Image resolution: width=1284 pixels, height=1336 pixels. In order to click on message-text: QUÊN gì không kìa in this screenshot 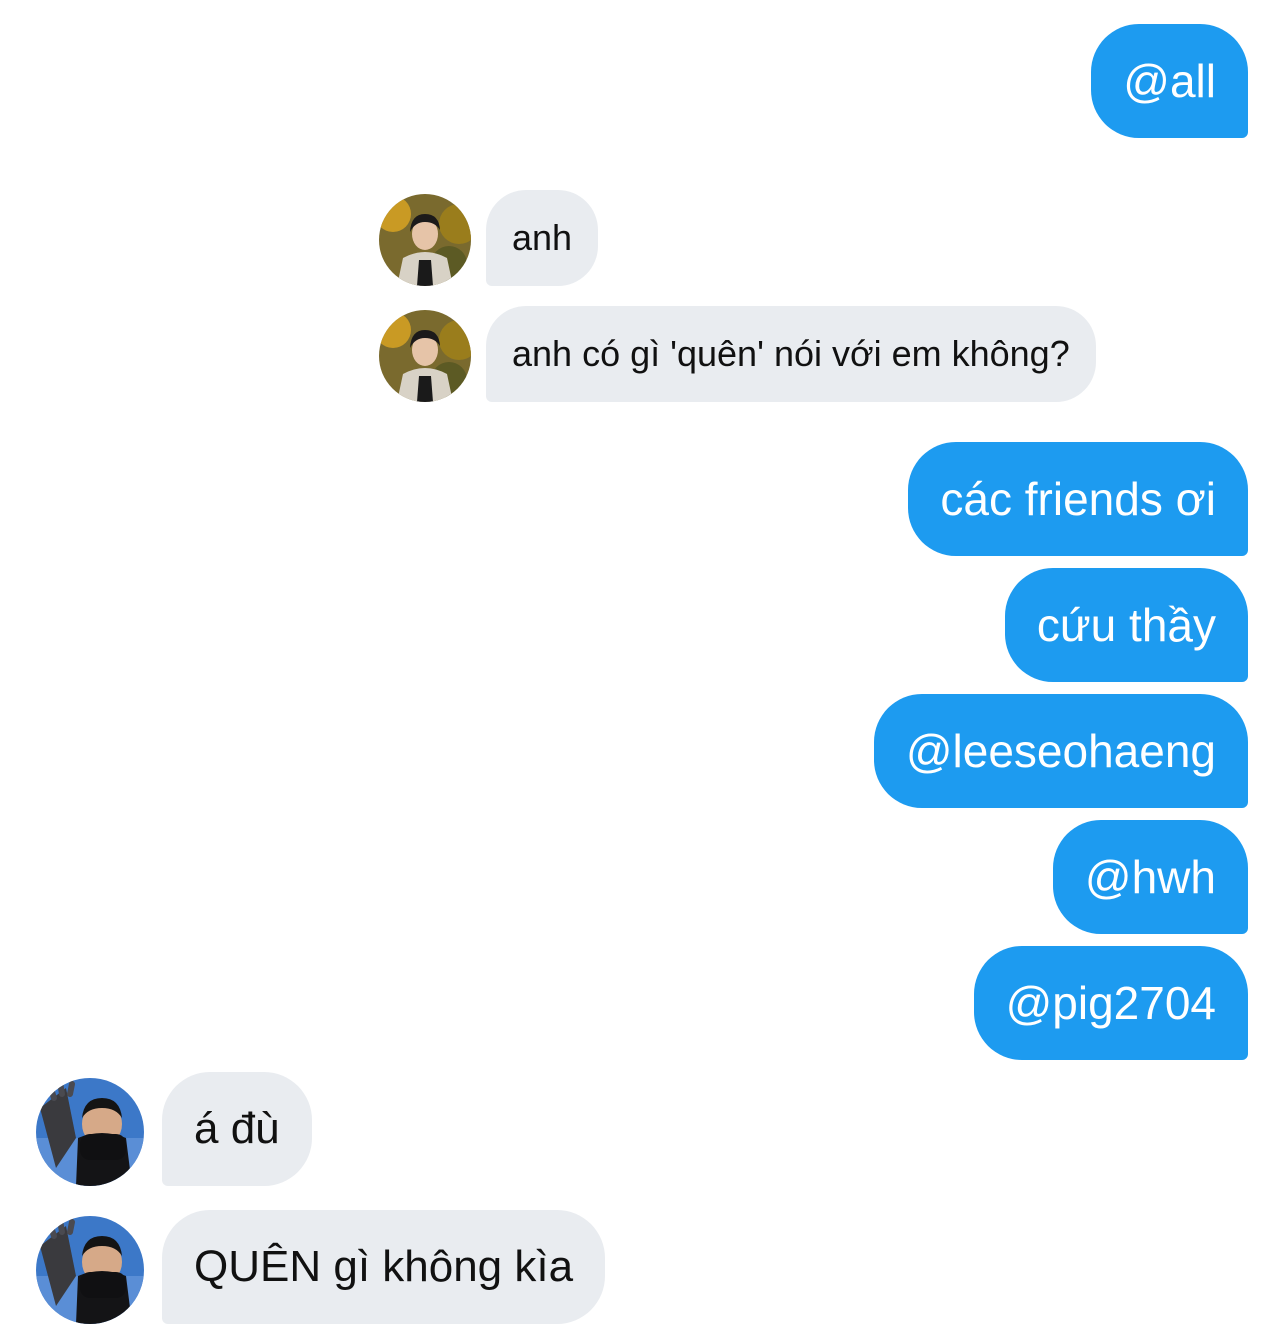, I will do `click(384, 1266)`.